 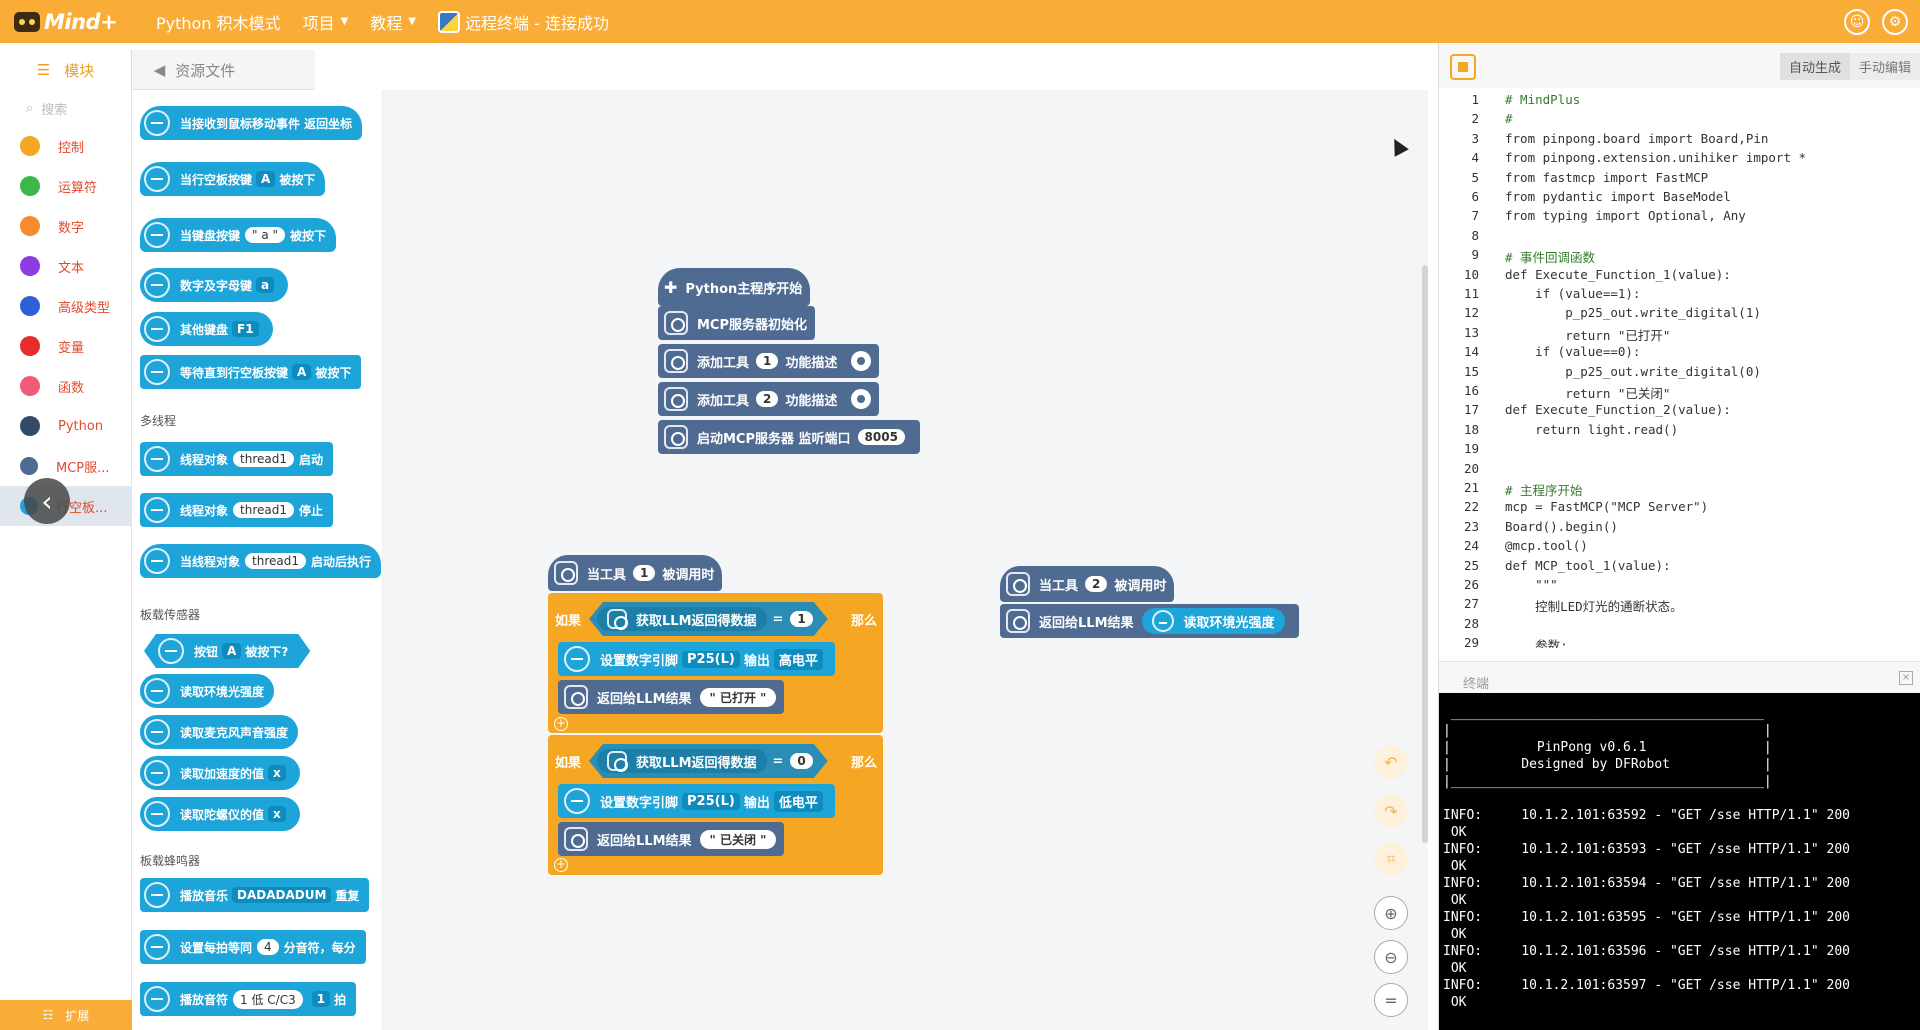 I want to click on dropdown: F1, so click(x=245, y=329).